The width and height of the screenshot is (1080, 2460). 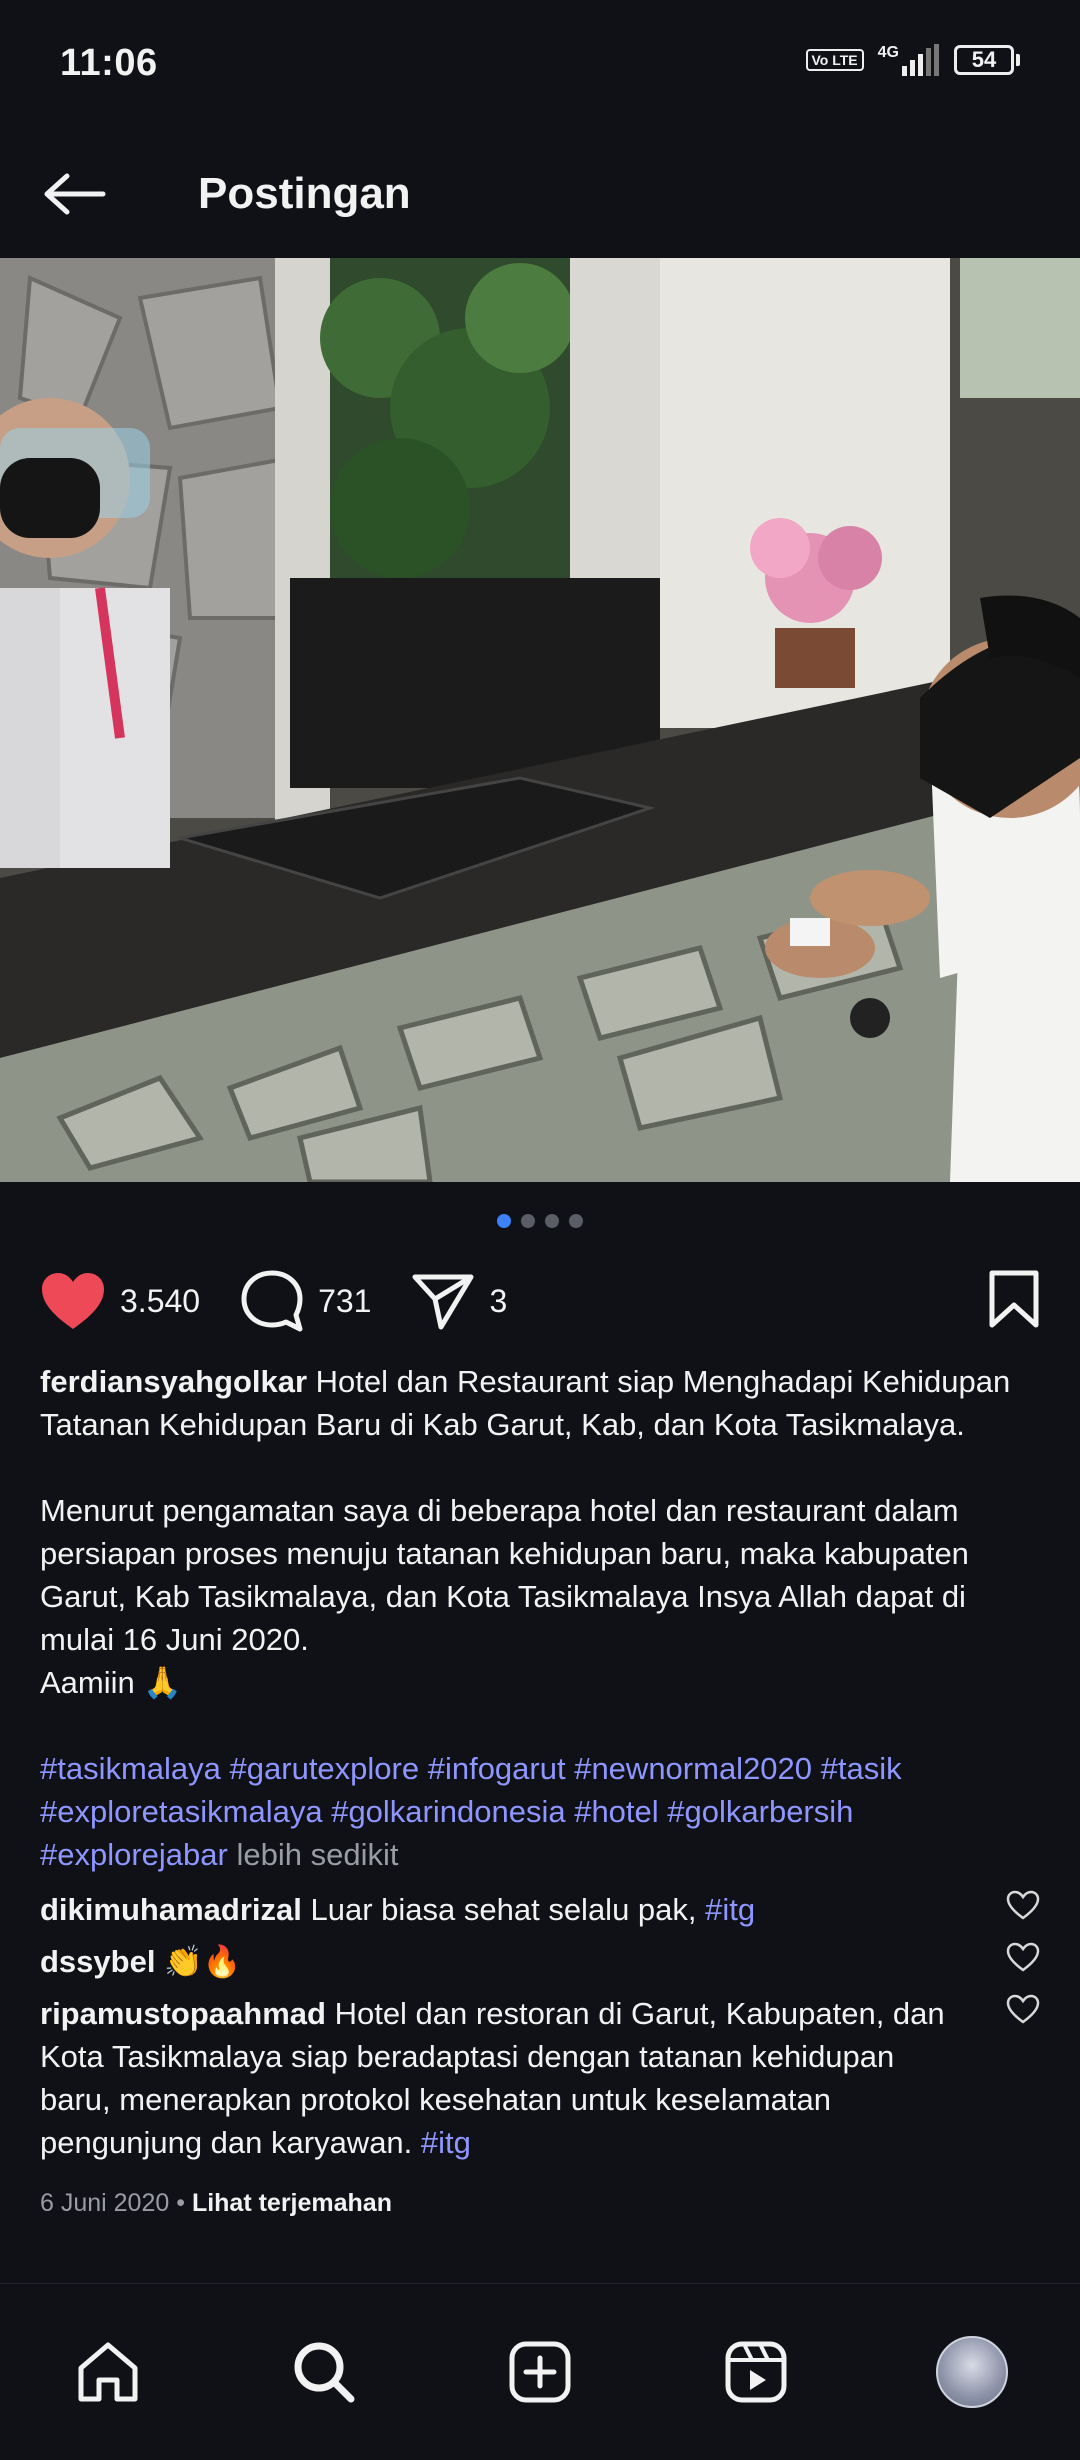 I want to click on home-icon, so click(x=108, y=2372).